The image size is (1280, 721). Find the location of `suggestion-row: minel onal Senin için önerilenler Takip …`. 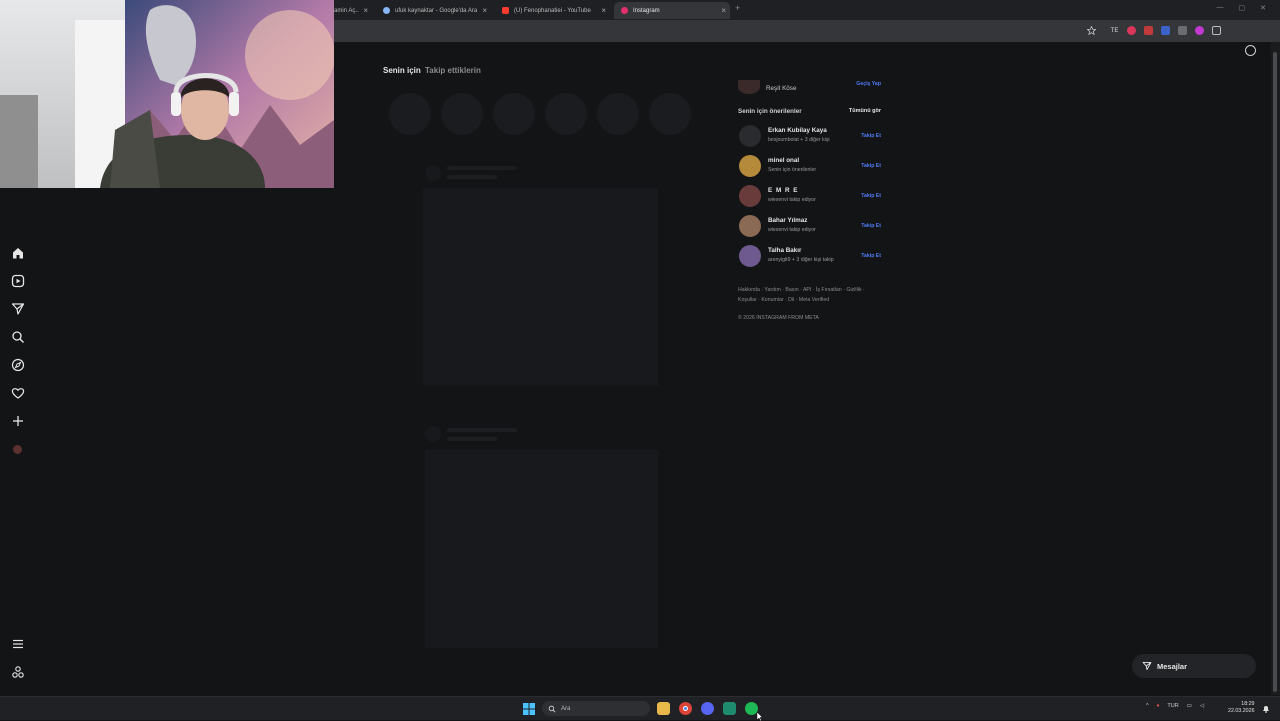

suggestion-row: minel onal Senin için önerilenler Takip … is located at coordinates (810, 166).